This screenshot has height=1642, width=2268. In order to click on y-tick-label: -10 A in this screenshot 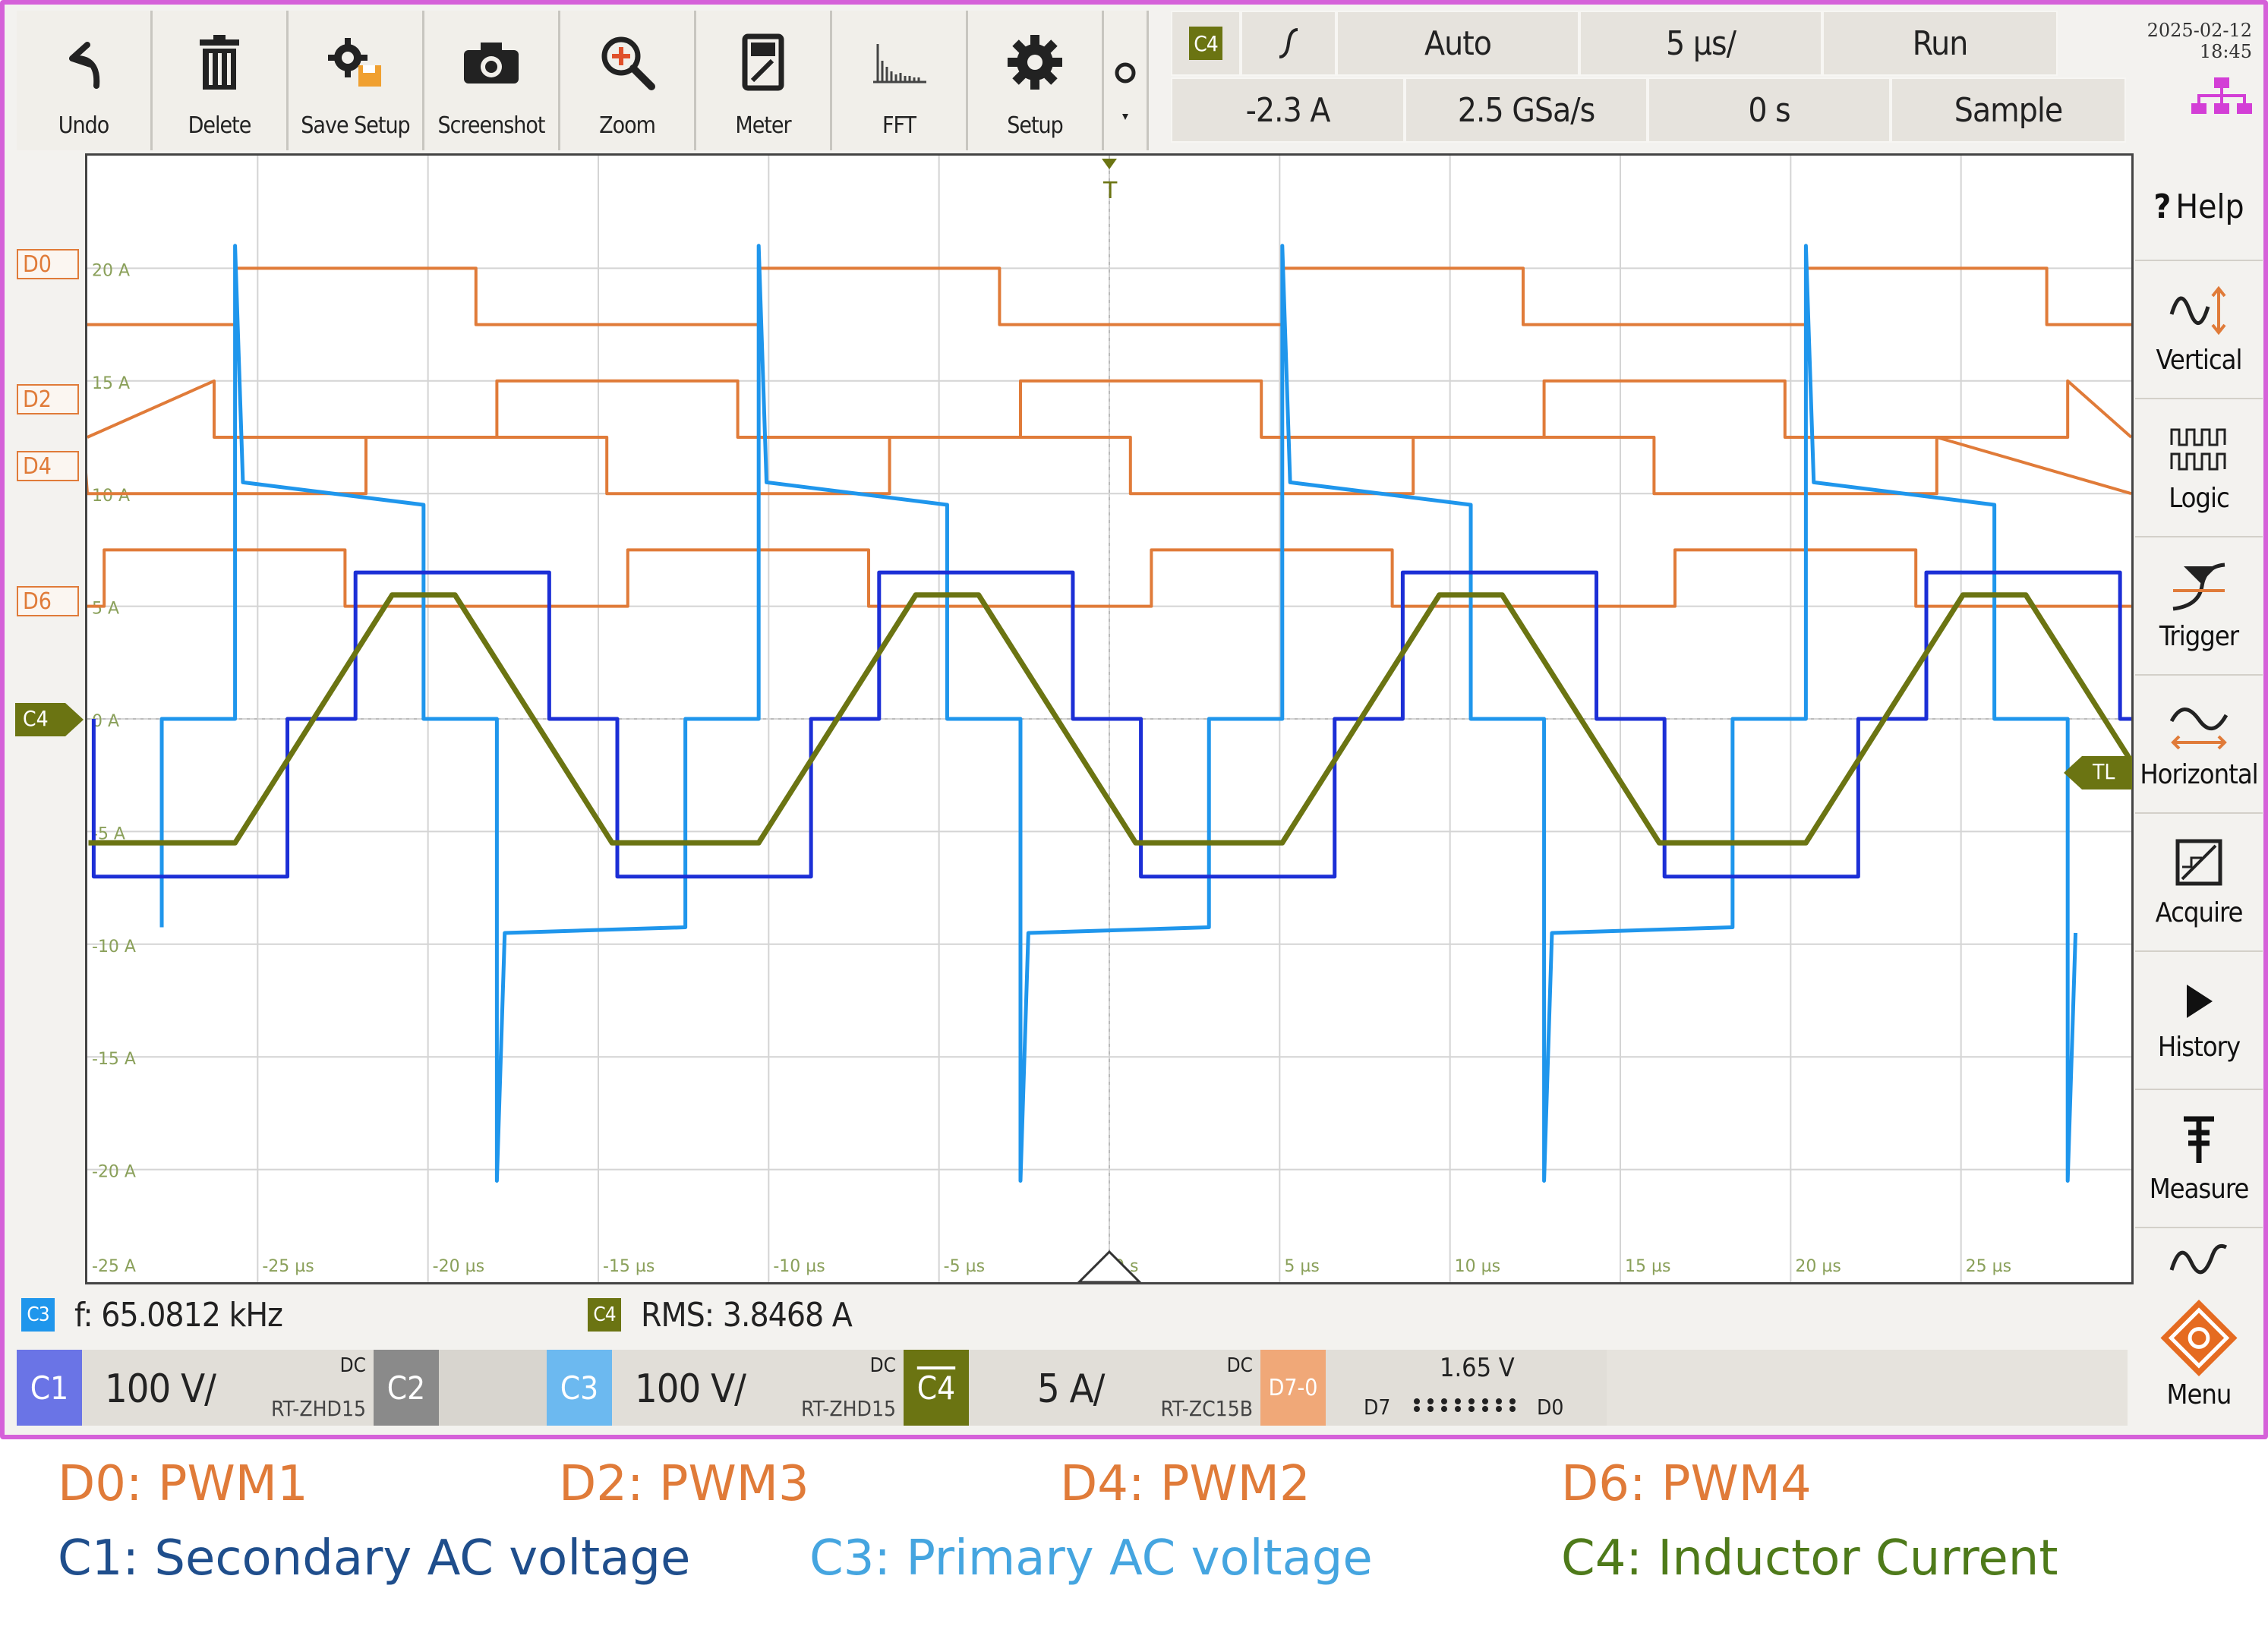, I will do `click(114, 947)`.